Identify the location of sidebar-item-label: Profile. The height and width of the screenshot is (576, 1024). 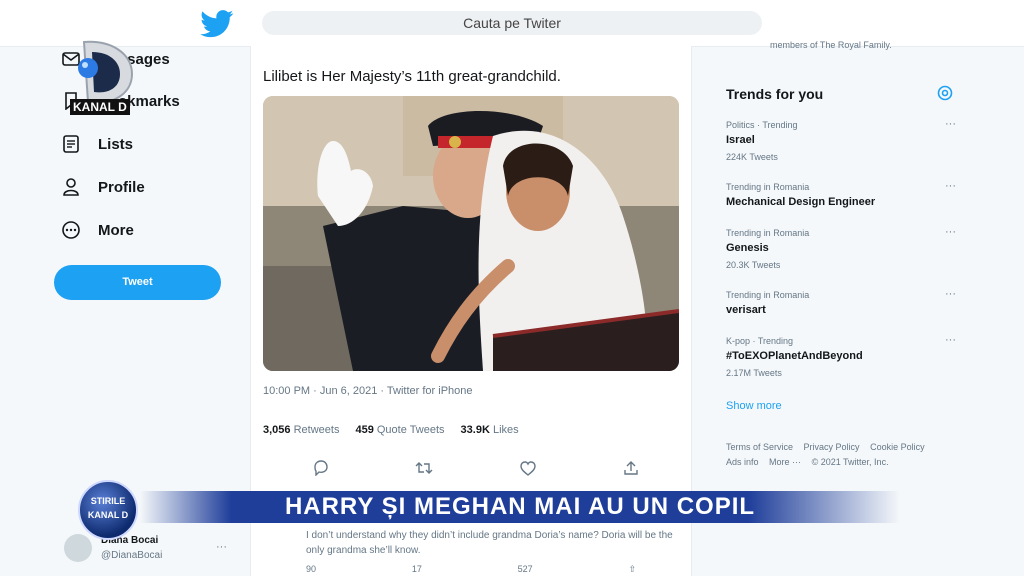
(121, 187).